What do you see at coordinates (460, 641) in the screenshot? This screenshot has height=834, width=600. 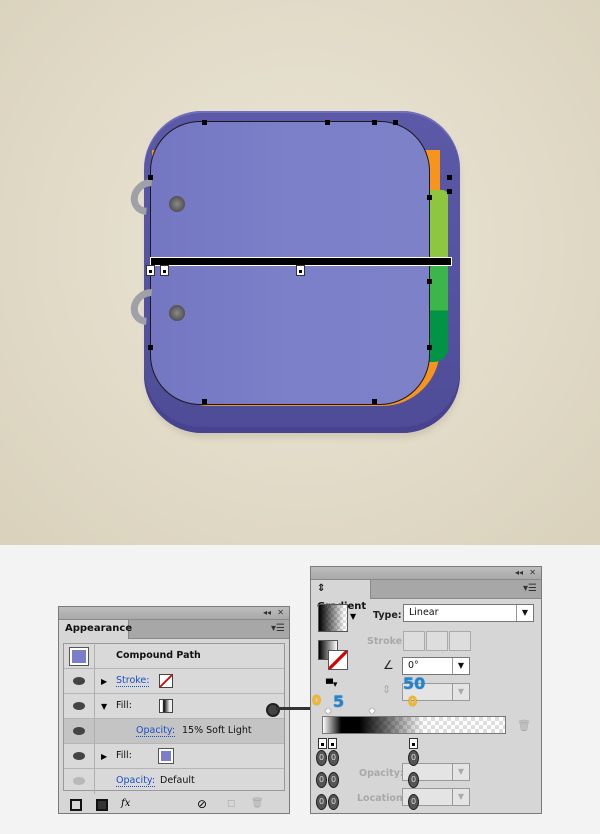 I see `stroke-across-button` at bounding box center [460, 641].